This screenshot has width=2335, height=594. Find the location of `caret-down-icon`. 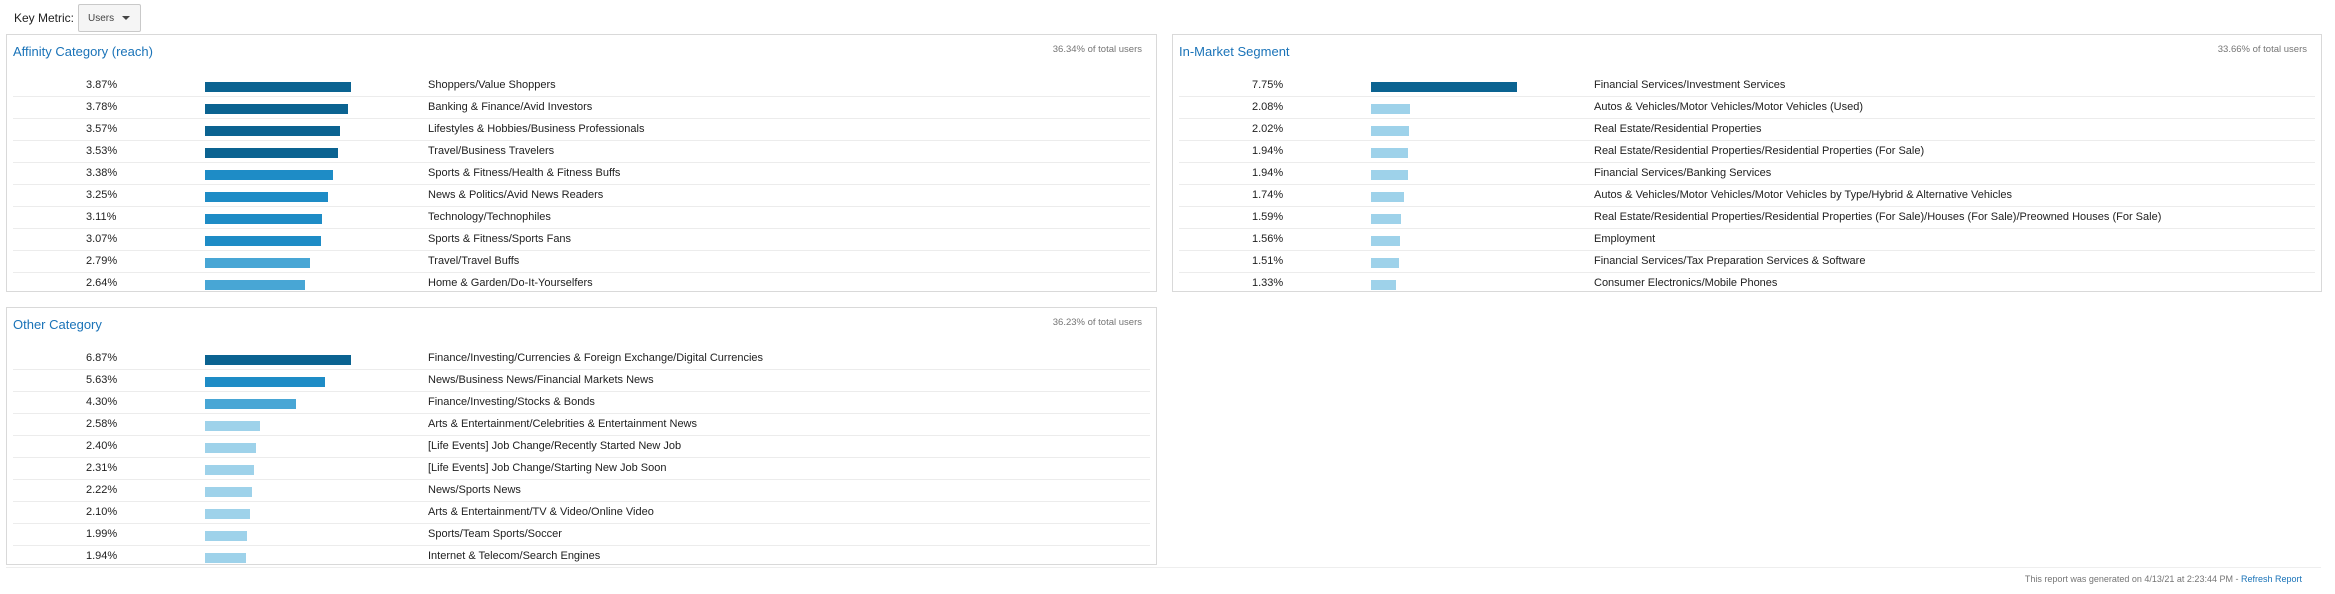

caret-down-icon is located at coordinates (126, 18).